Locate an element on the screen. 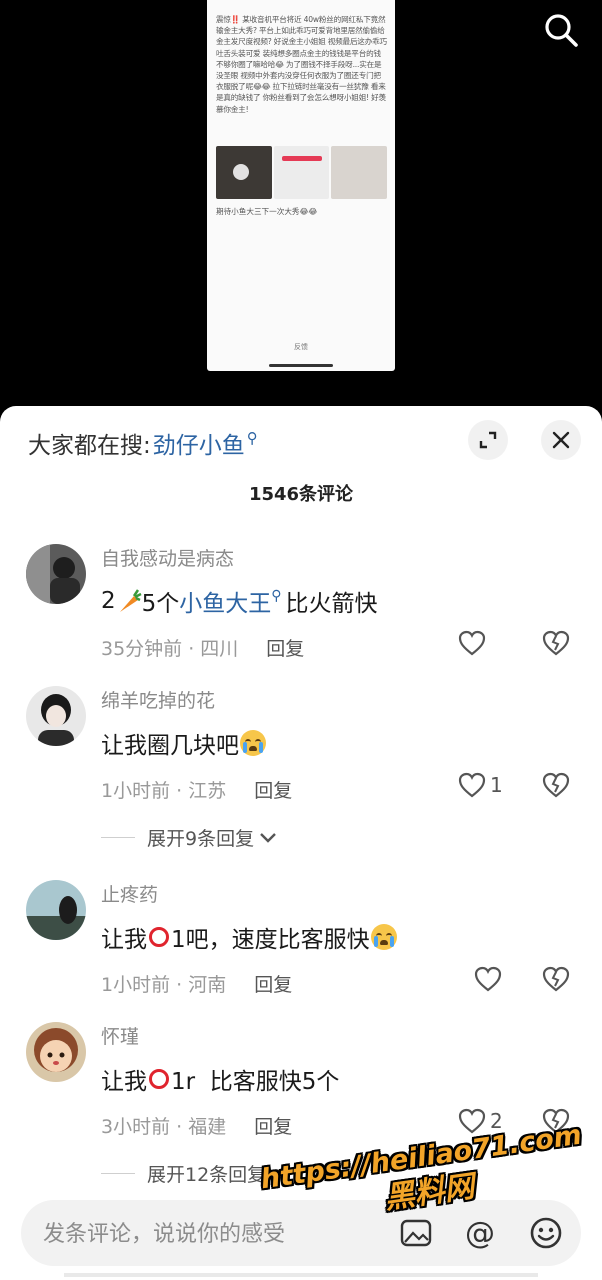  comment-author: 止疼药 is located at coordinates (129, 893).